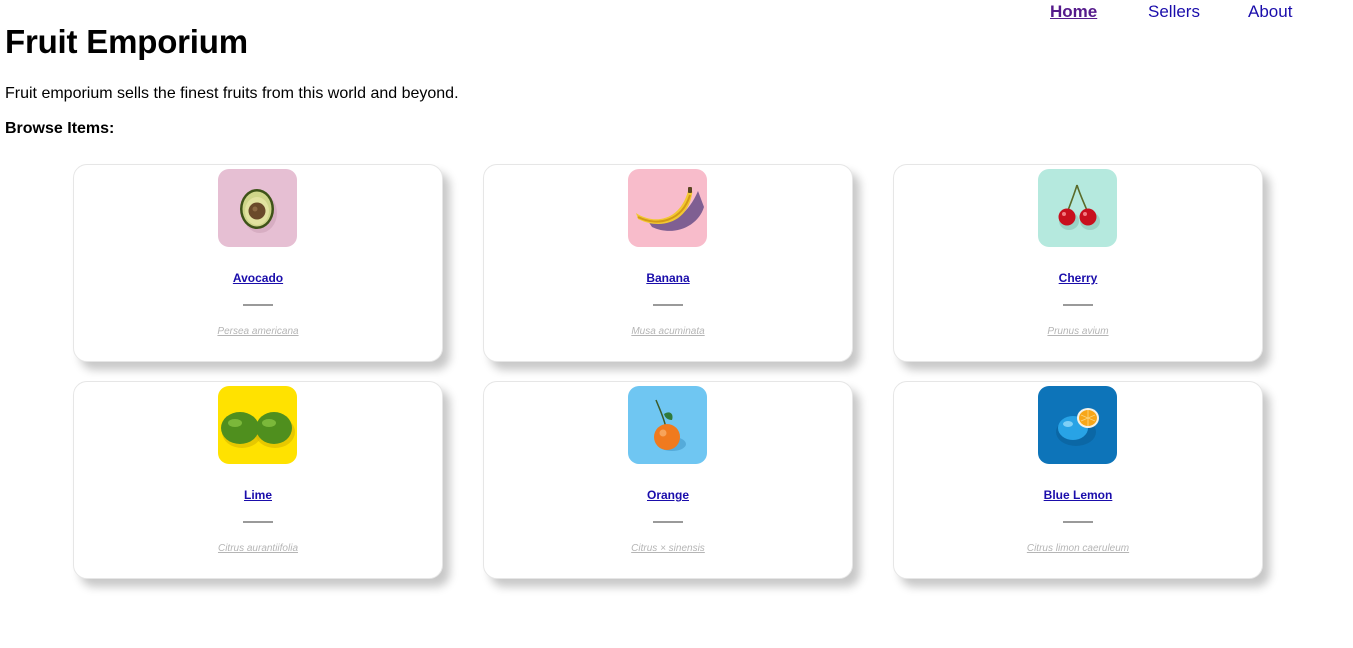 This screenshot has width=1353, height=648. What do you see at coordinates (257, 425) in the screenshot?
I see `lime-image` at bounding box center [257, 425].